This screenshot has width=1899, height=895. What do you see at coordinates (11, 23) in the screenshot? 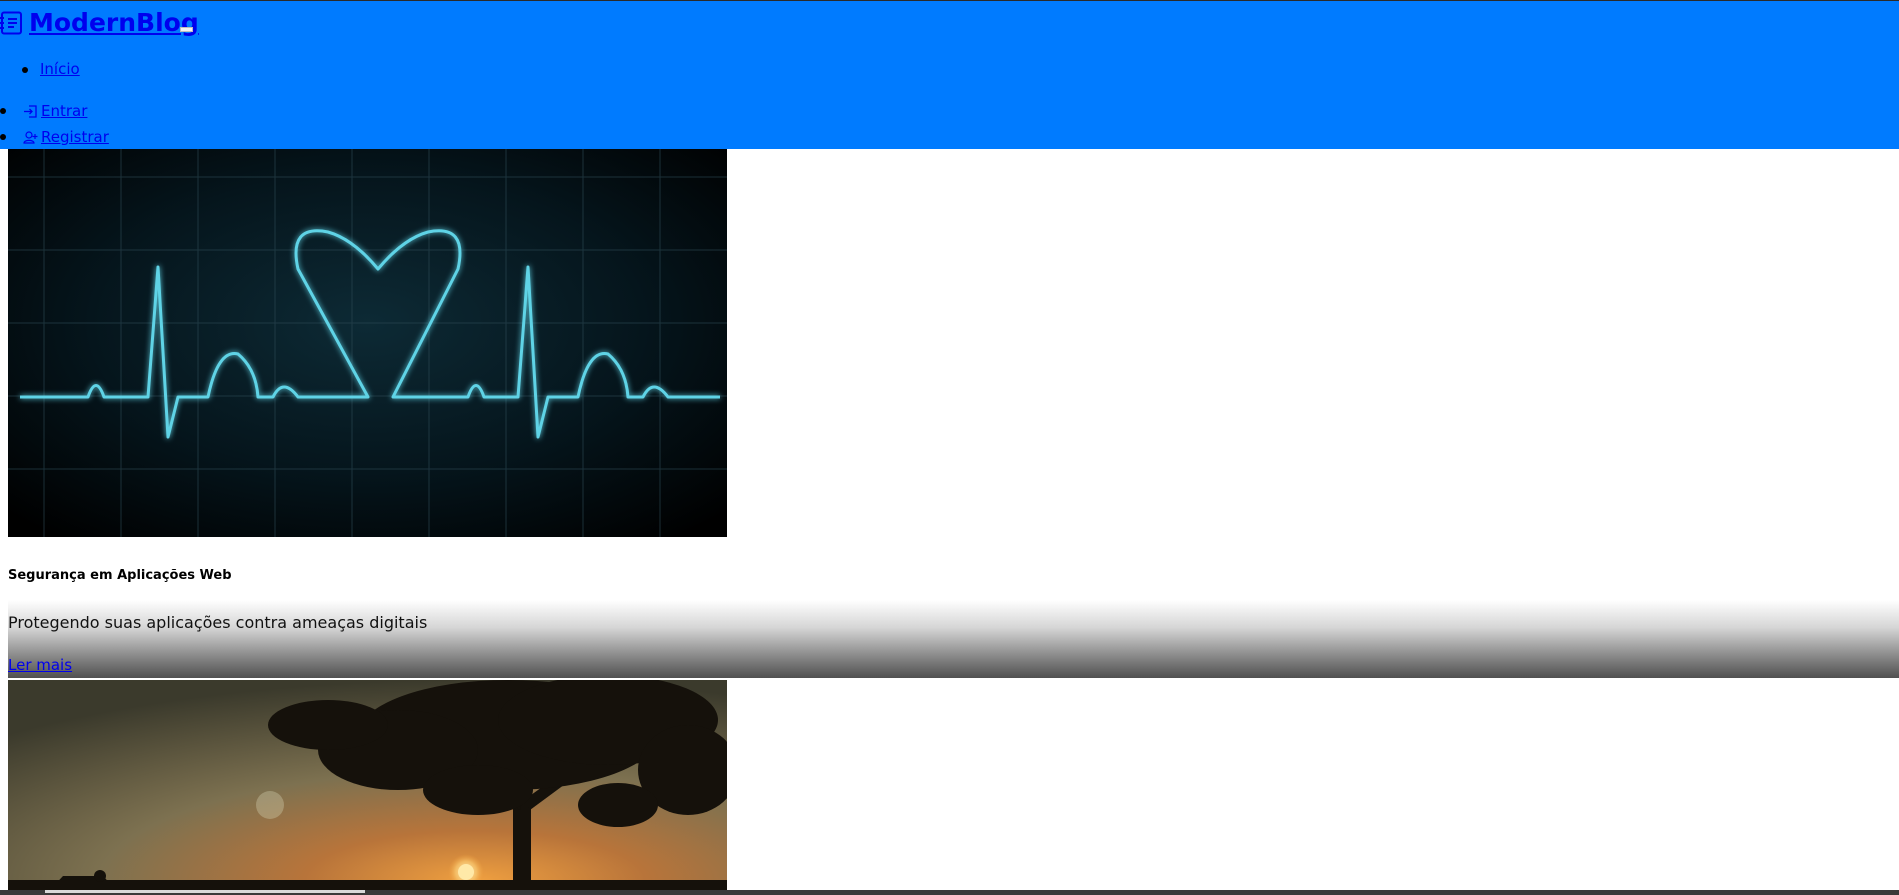
I see `journal-text-icon` at bounding box center [11, 23].